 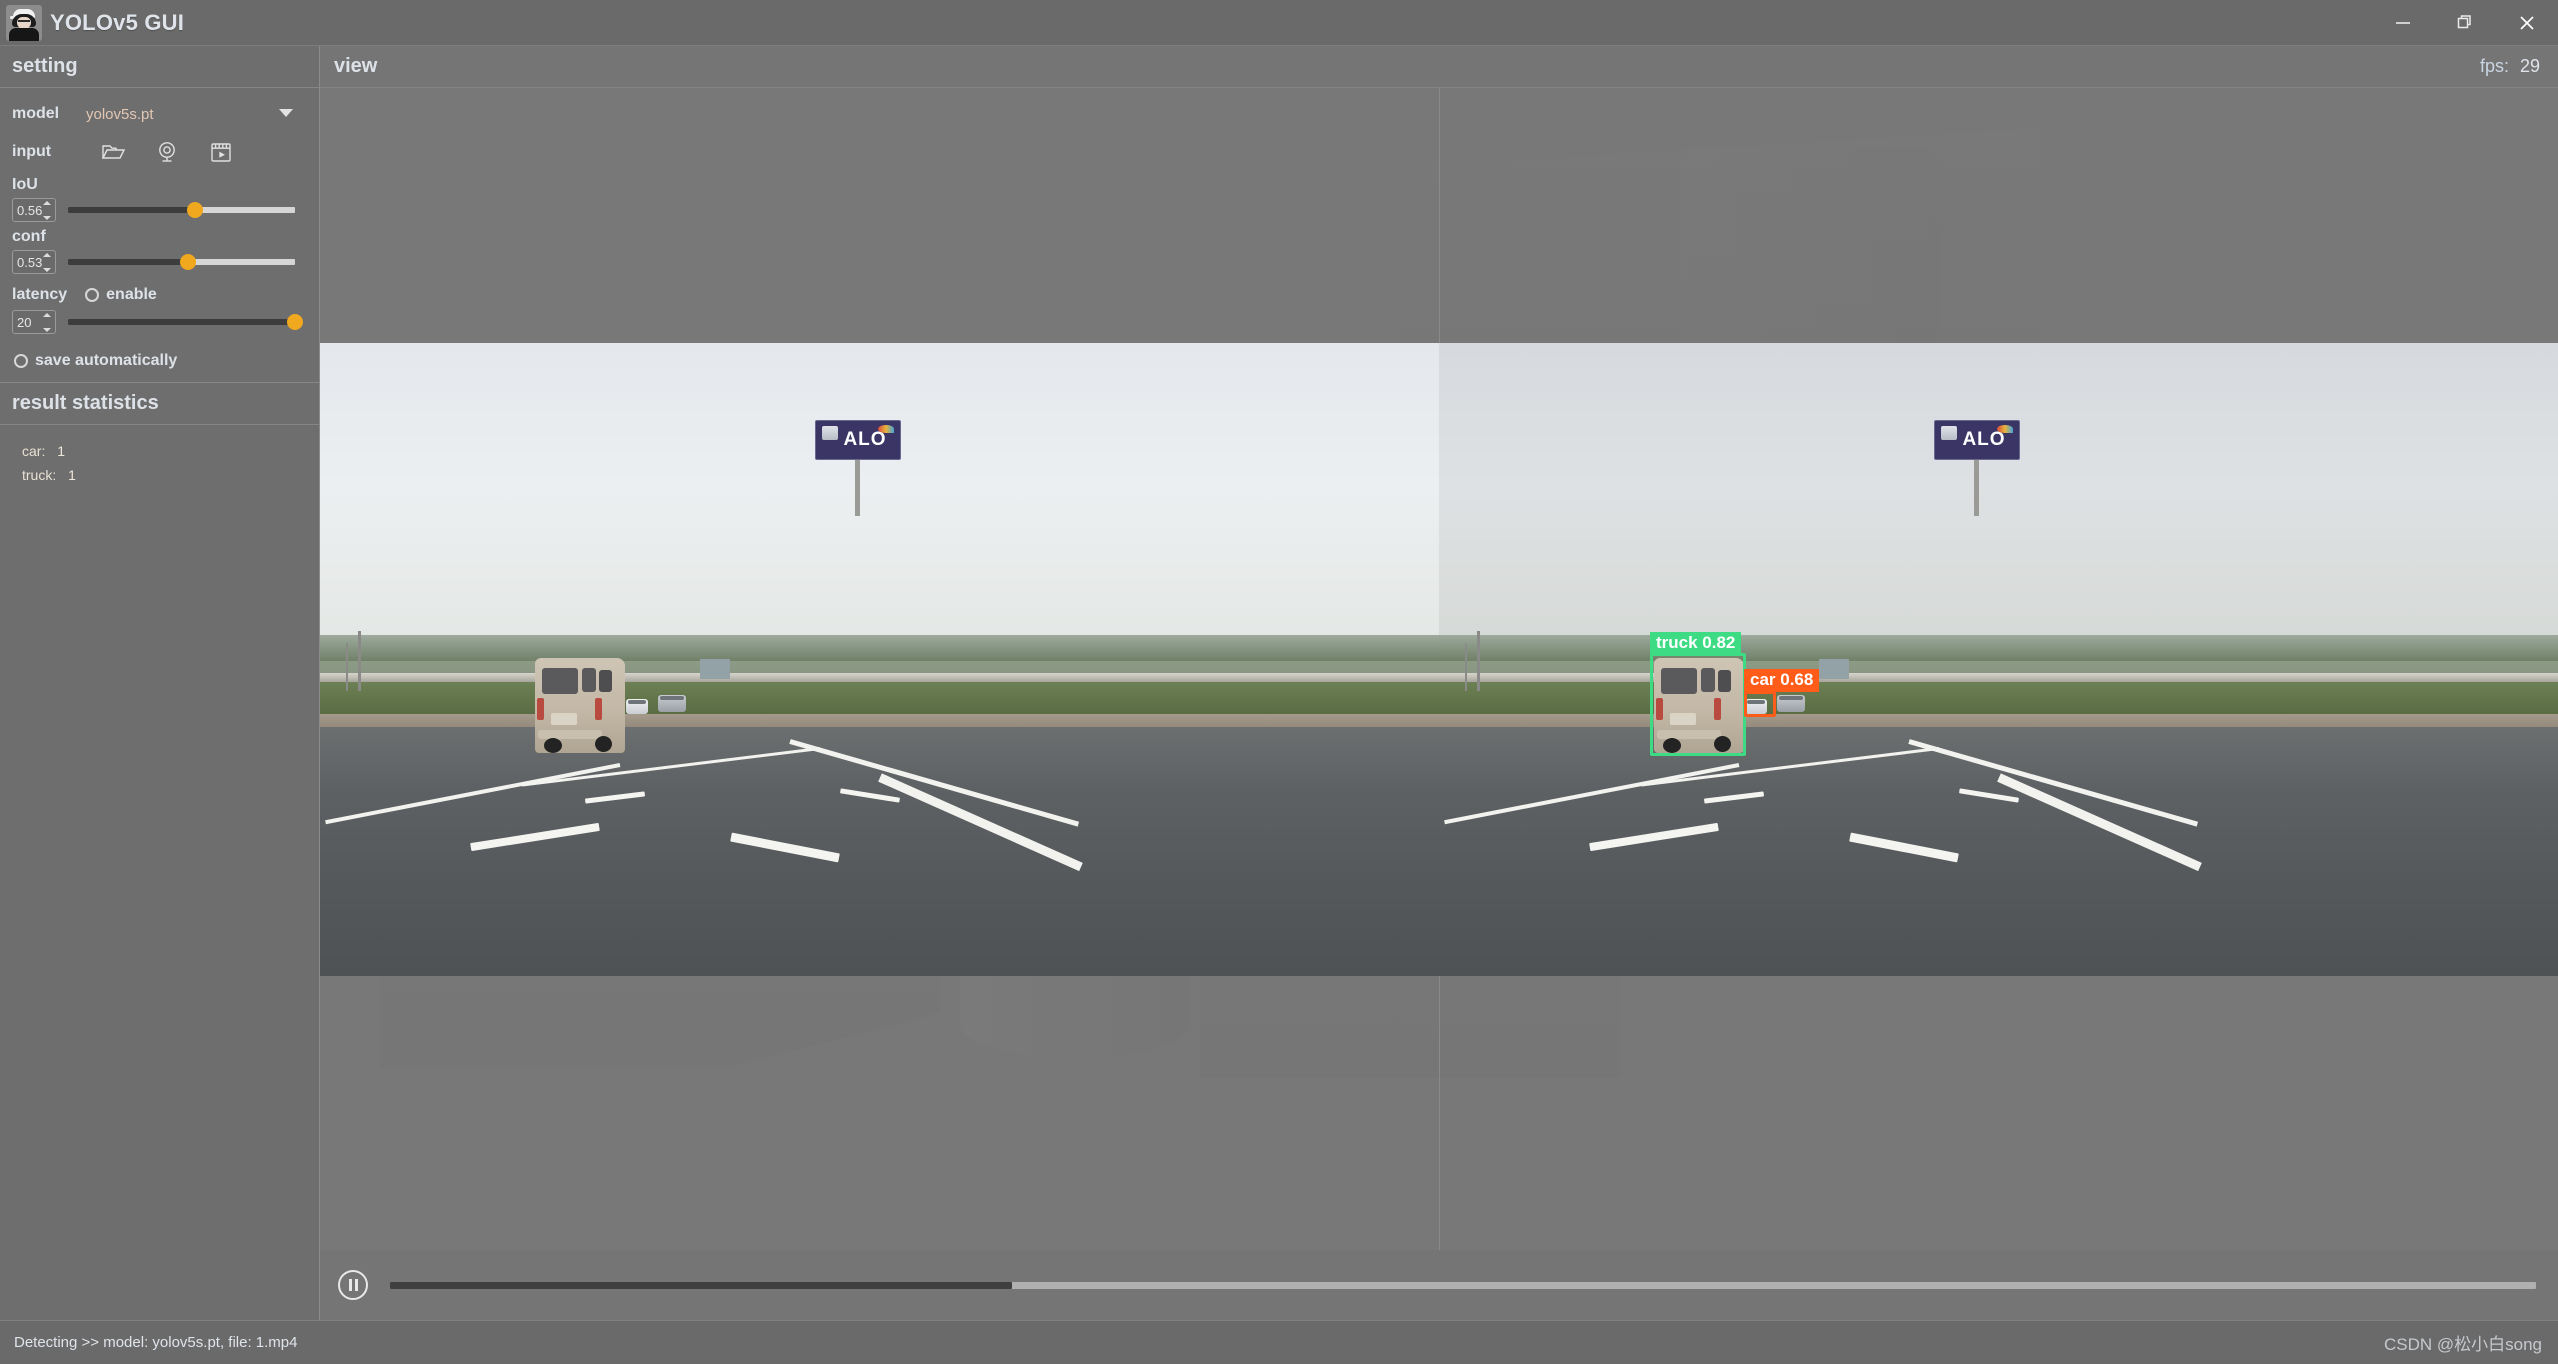 What do you see at coordinates (2494, 66) in the screenshot?
I see `fps-label: fps:` at bounding box center [2494, 66].